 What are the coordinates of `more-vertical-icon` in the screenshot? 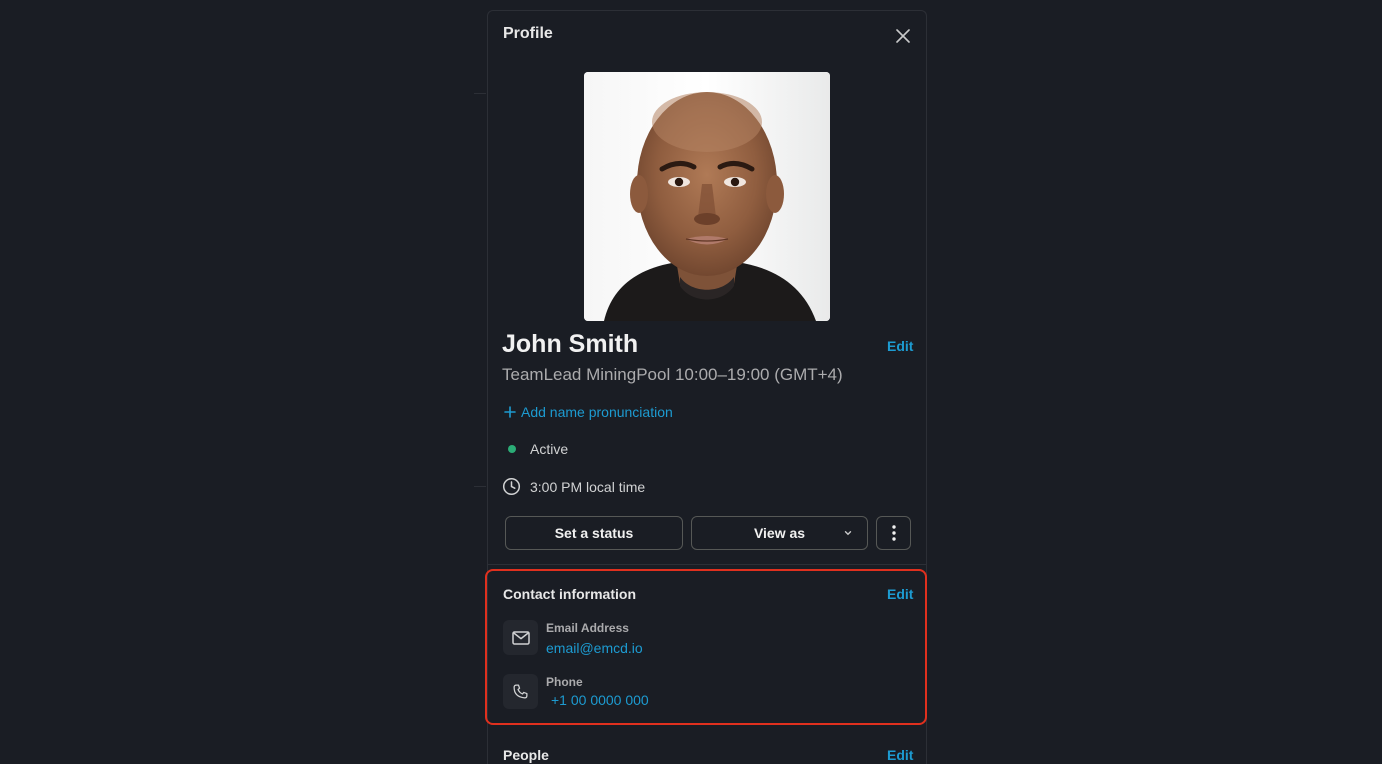 It's located at (893, 533).